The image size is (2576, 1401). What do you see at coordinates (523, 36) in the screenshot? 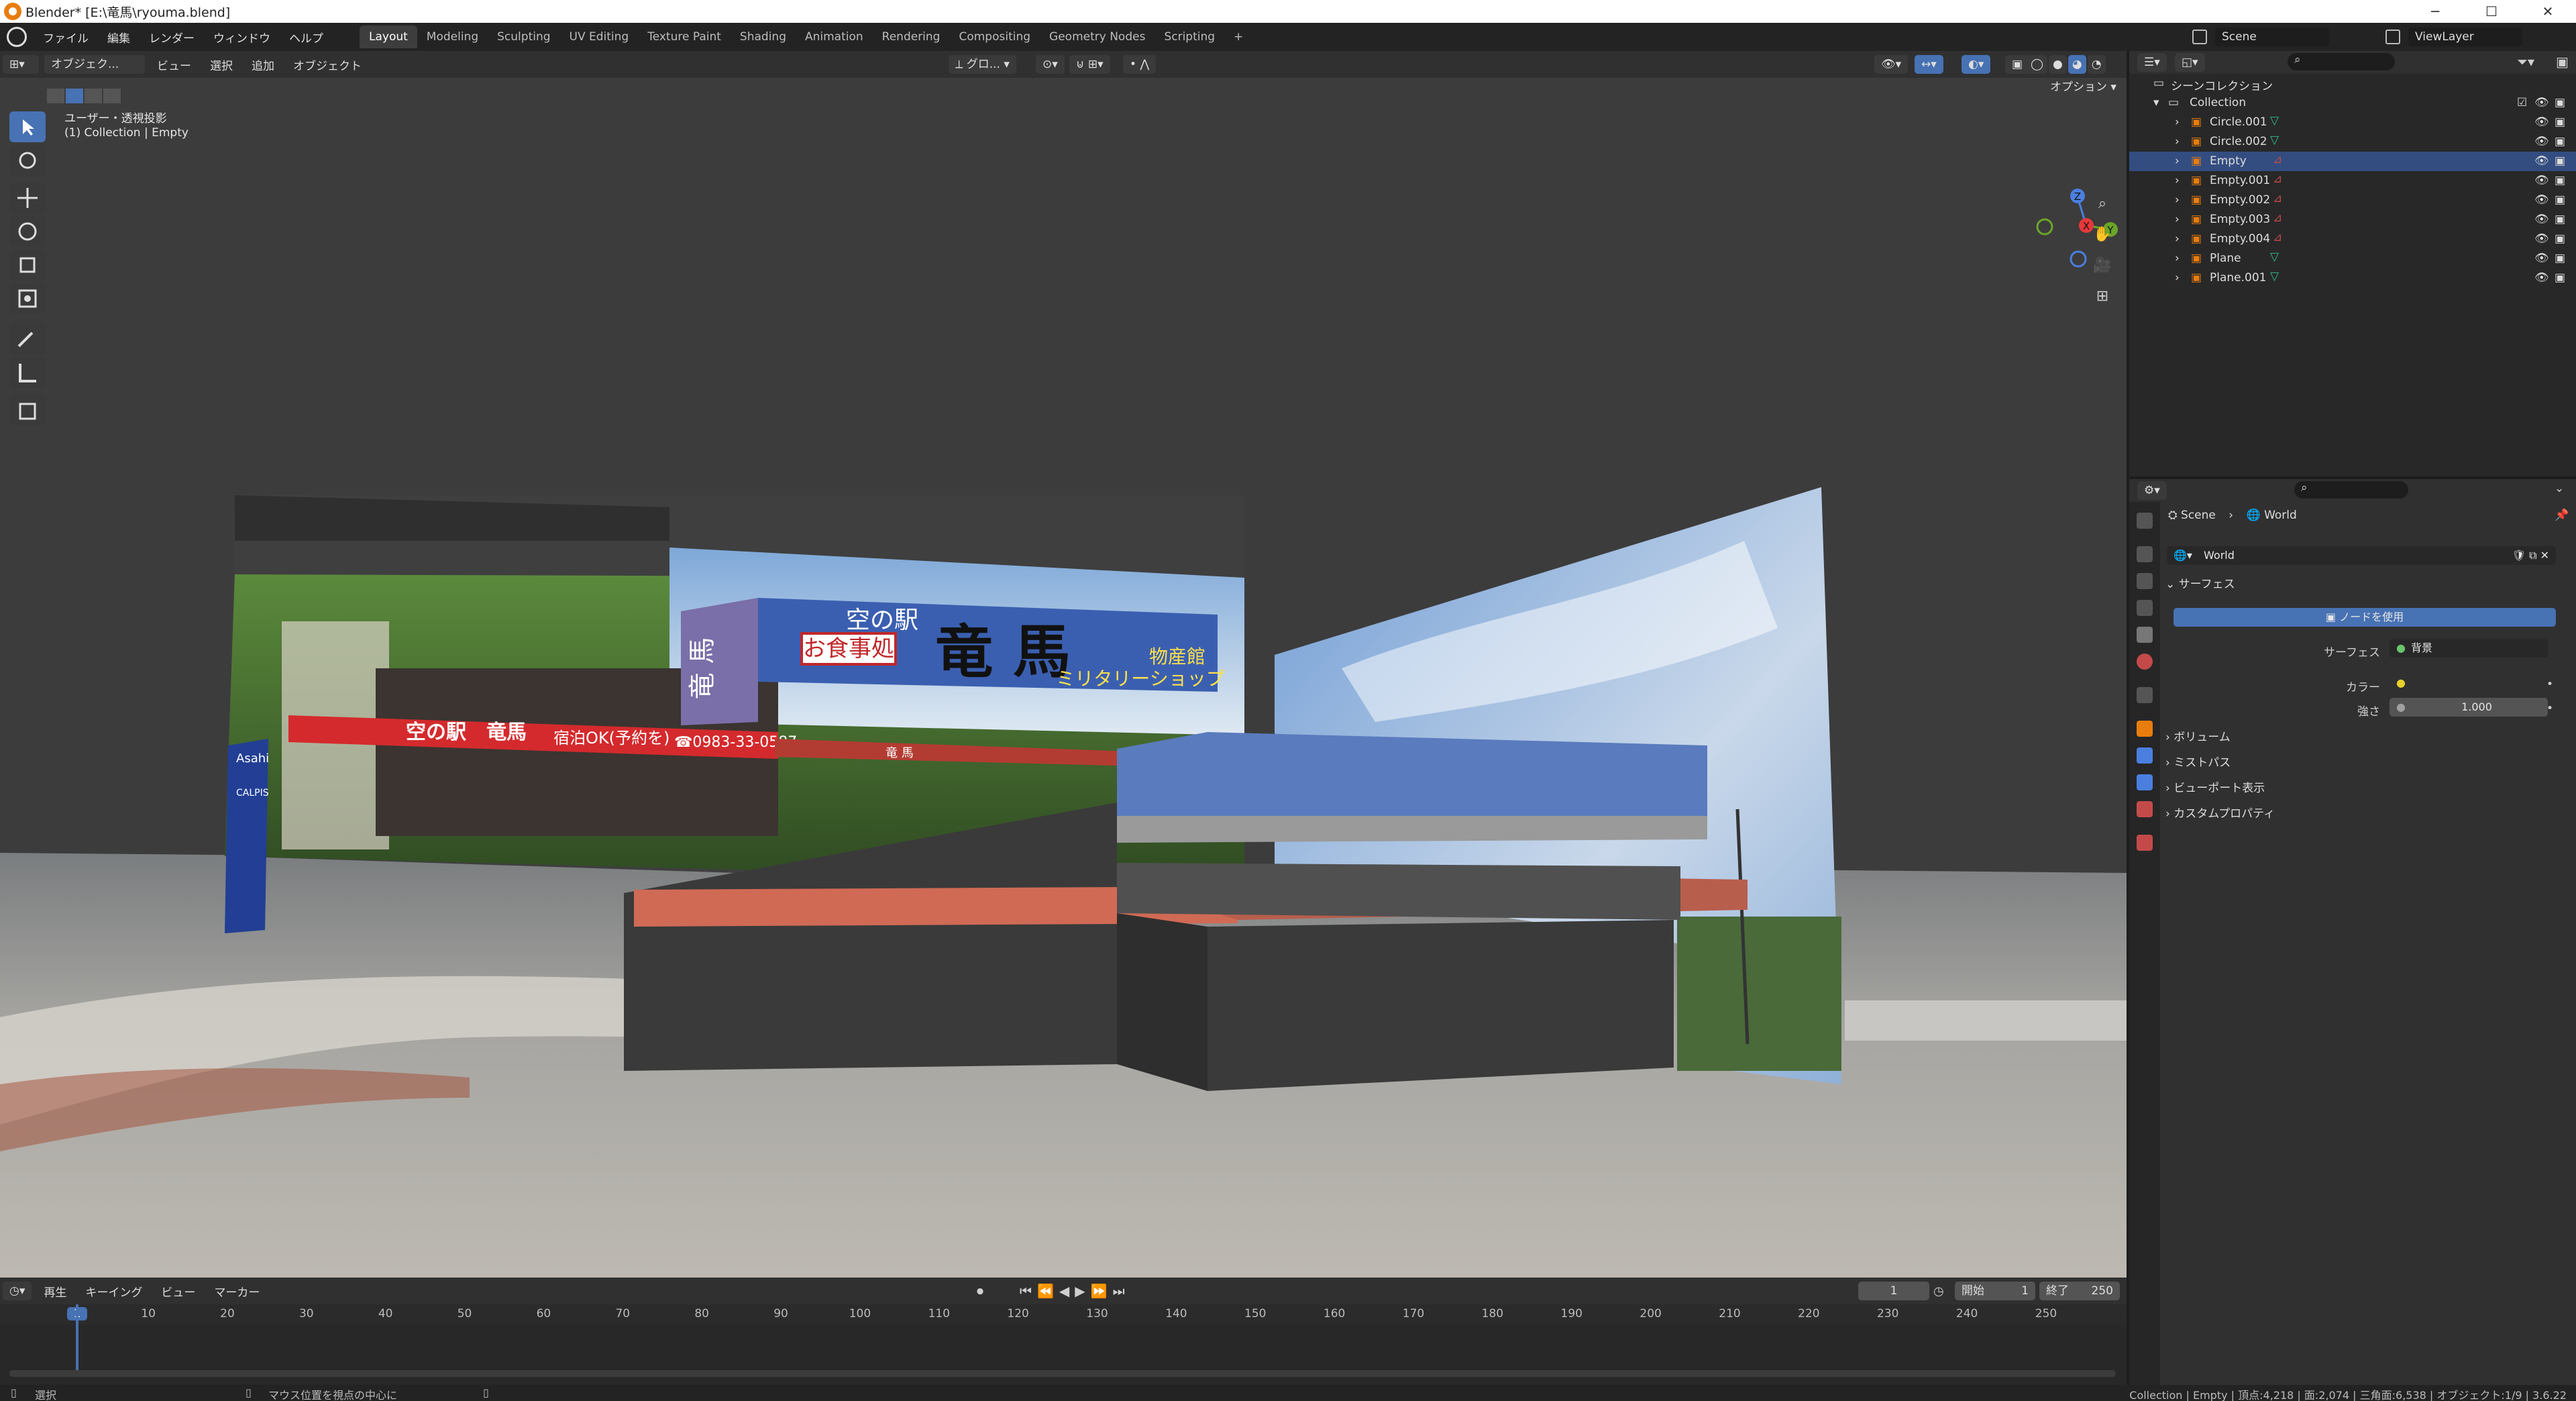
I see `tab-sculpting: Sculpting` at bounding box center [523, 36].